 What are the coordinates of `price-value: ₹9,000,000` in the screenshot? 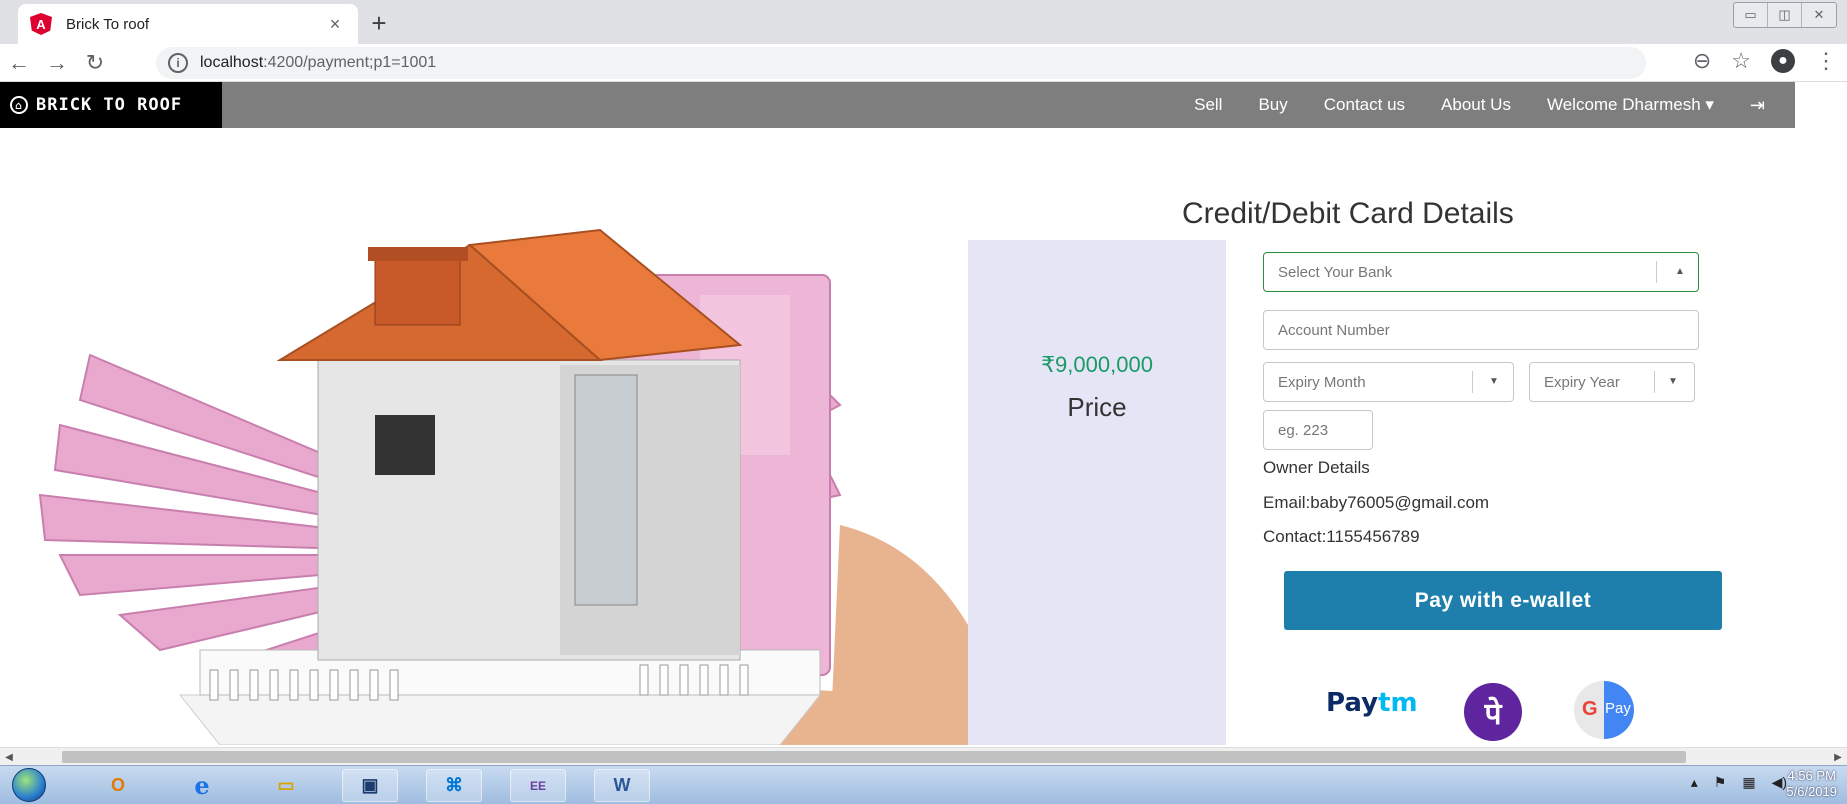 It's located at (1097, 364).